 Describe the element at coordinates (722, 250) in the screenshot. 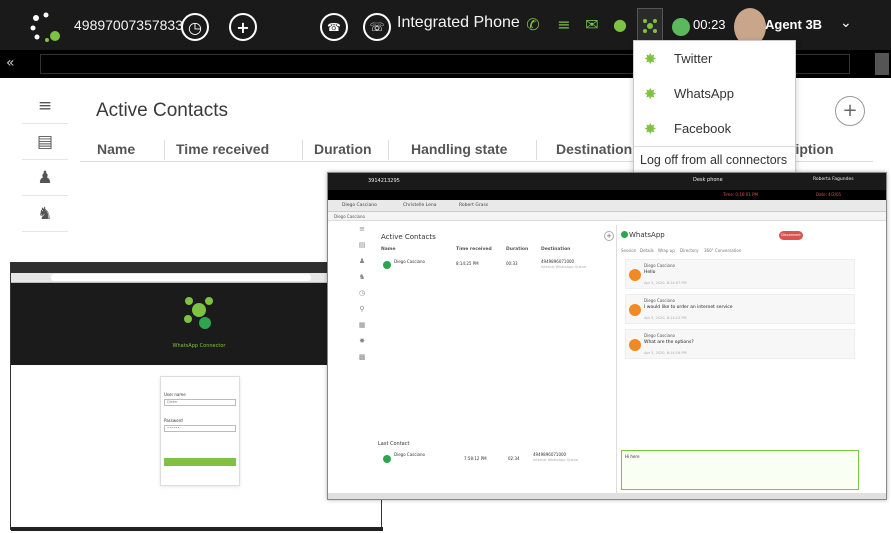

I see `tab-360-conversation: 360° Conversation` at that location.